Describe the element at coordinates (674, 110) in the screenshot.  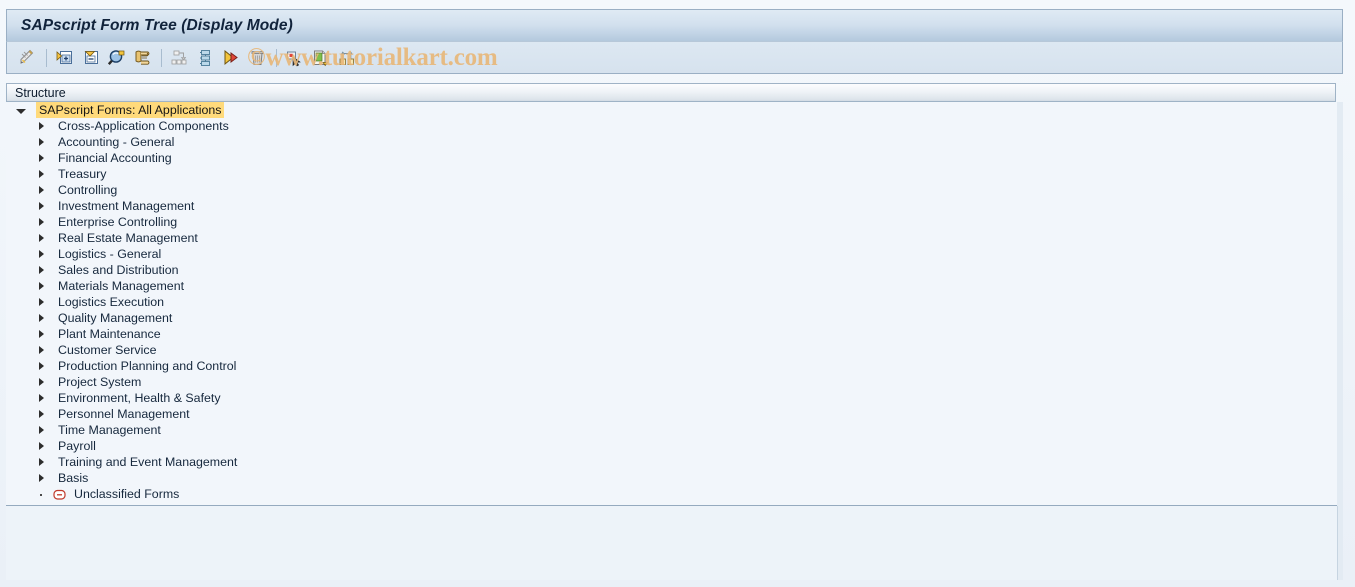
I see `tree-root-node: SAPscript Forms: All Applications` at that location.